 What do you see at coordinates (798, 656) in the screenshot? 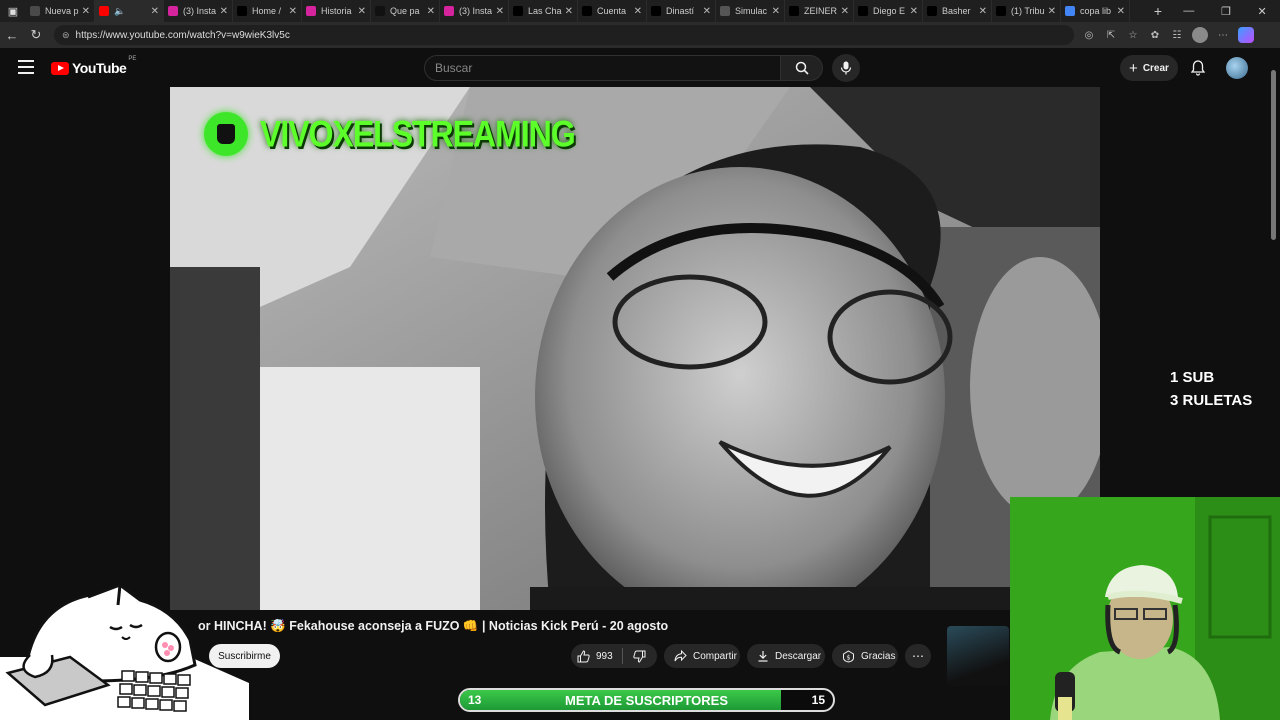
I see `download-label: Descargar` at bounding box center [798, 656].